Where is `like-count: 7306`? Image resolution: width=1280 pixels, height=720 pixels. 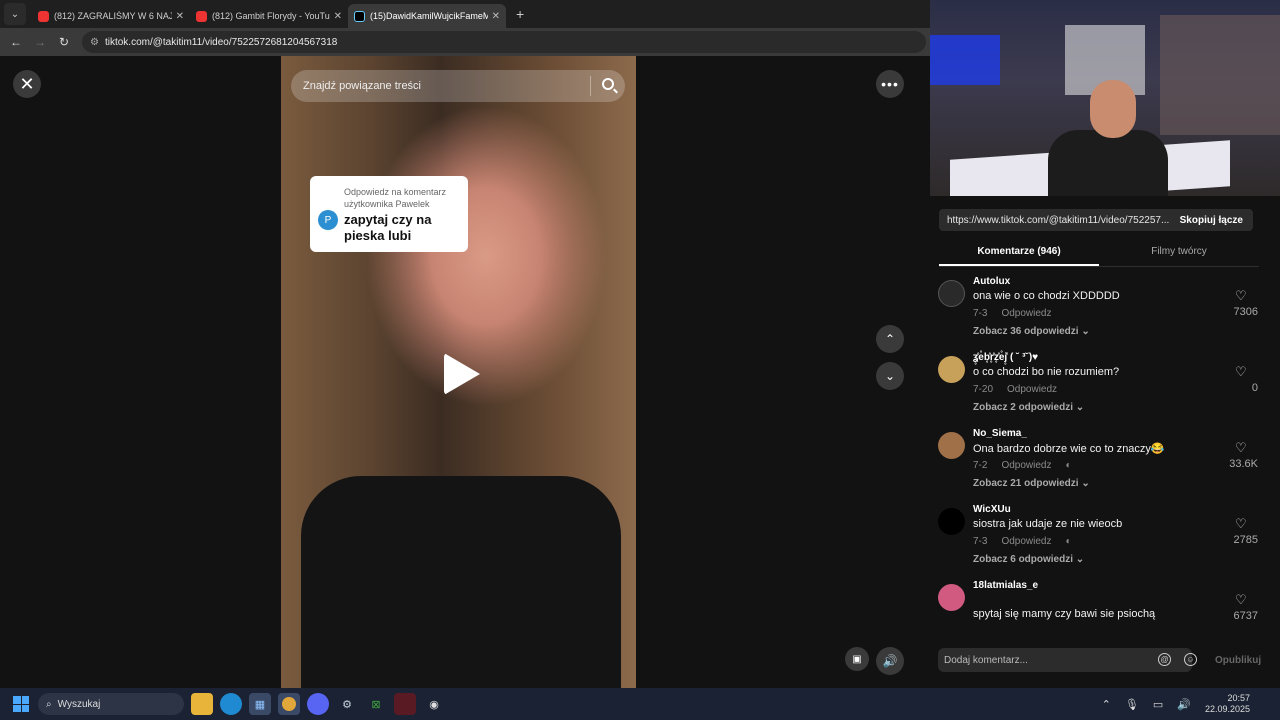
like-count: 7306 is located at coordinates (1245, 312).